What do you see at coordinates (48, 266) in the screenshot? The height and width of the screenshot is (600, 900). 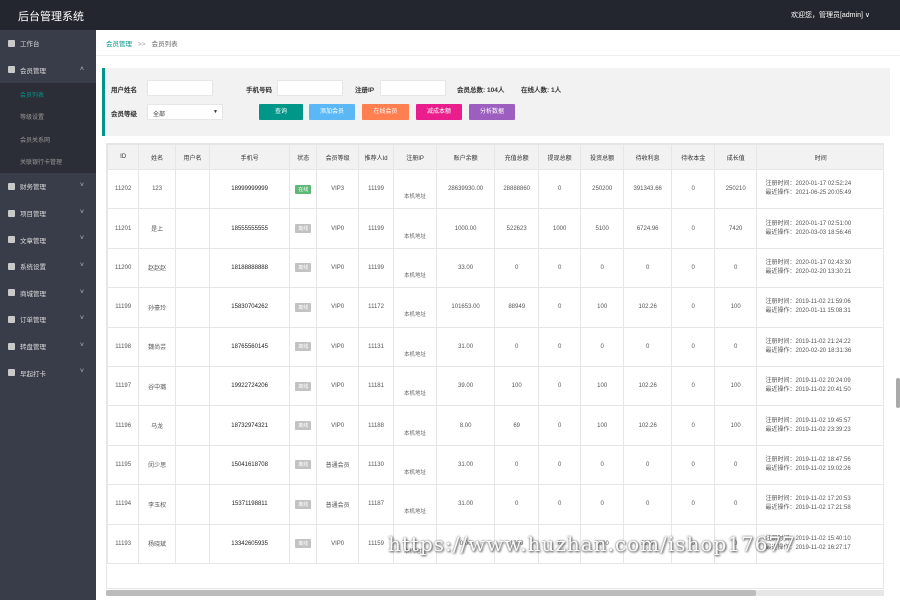 I see `sidebar-item: 系统设置 ˅` at bounding box center [48, 266].